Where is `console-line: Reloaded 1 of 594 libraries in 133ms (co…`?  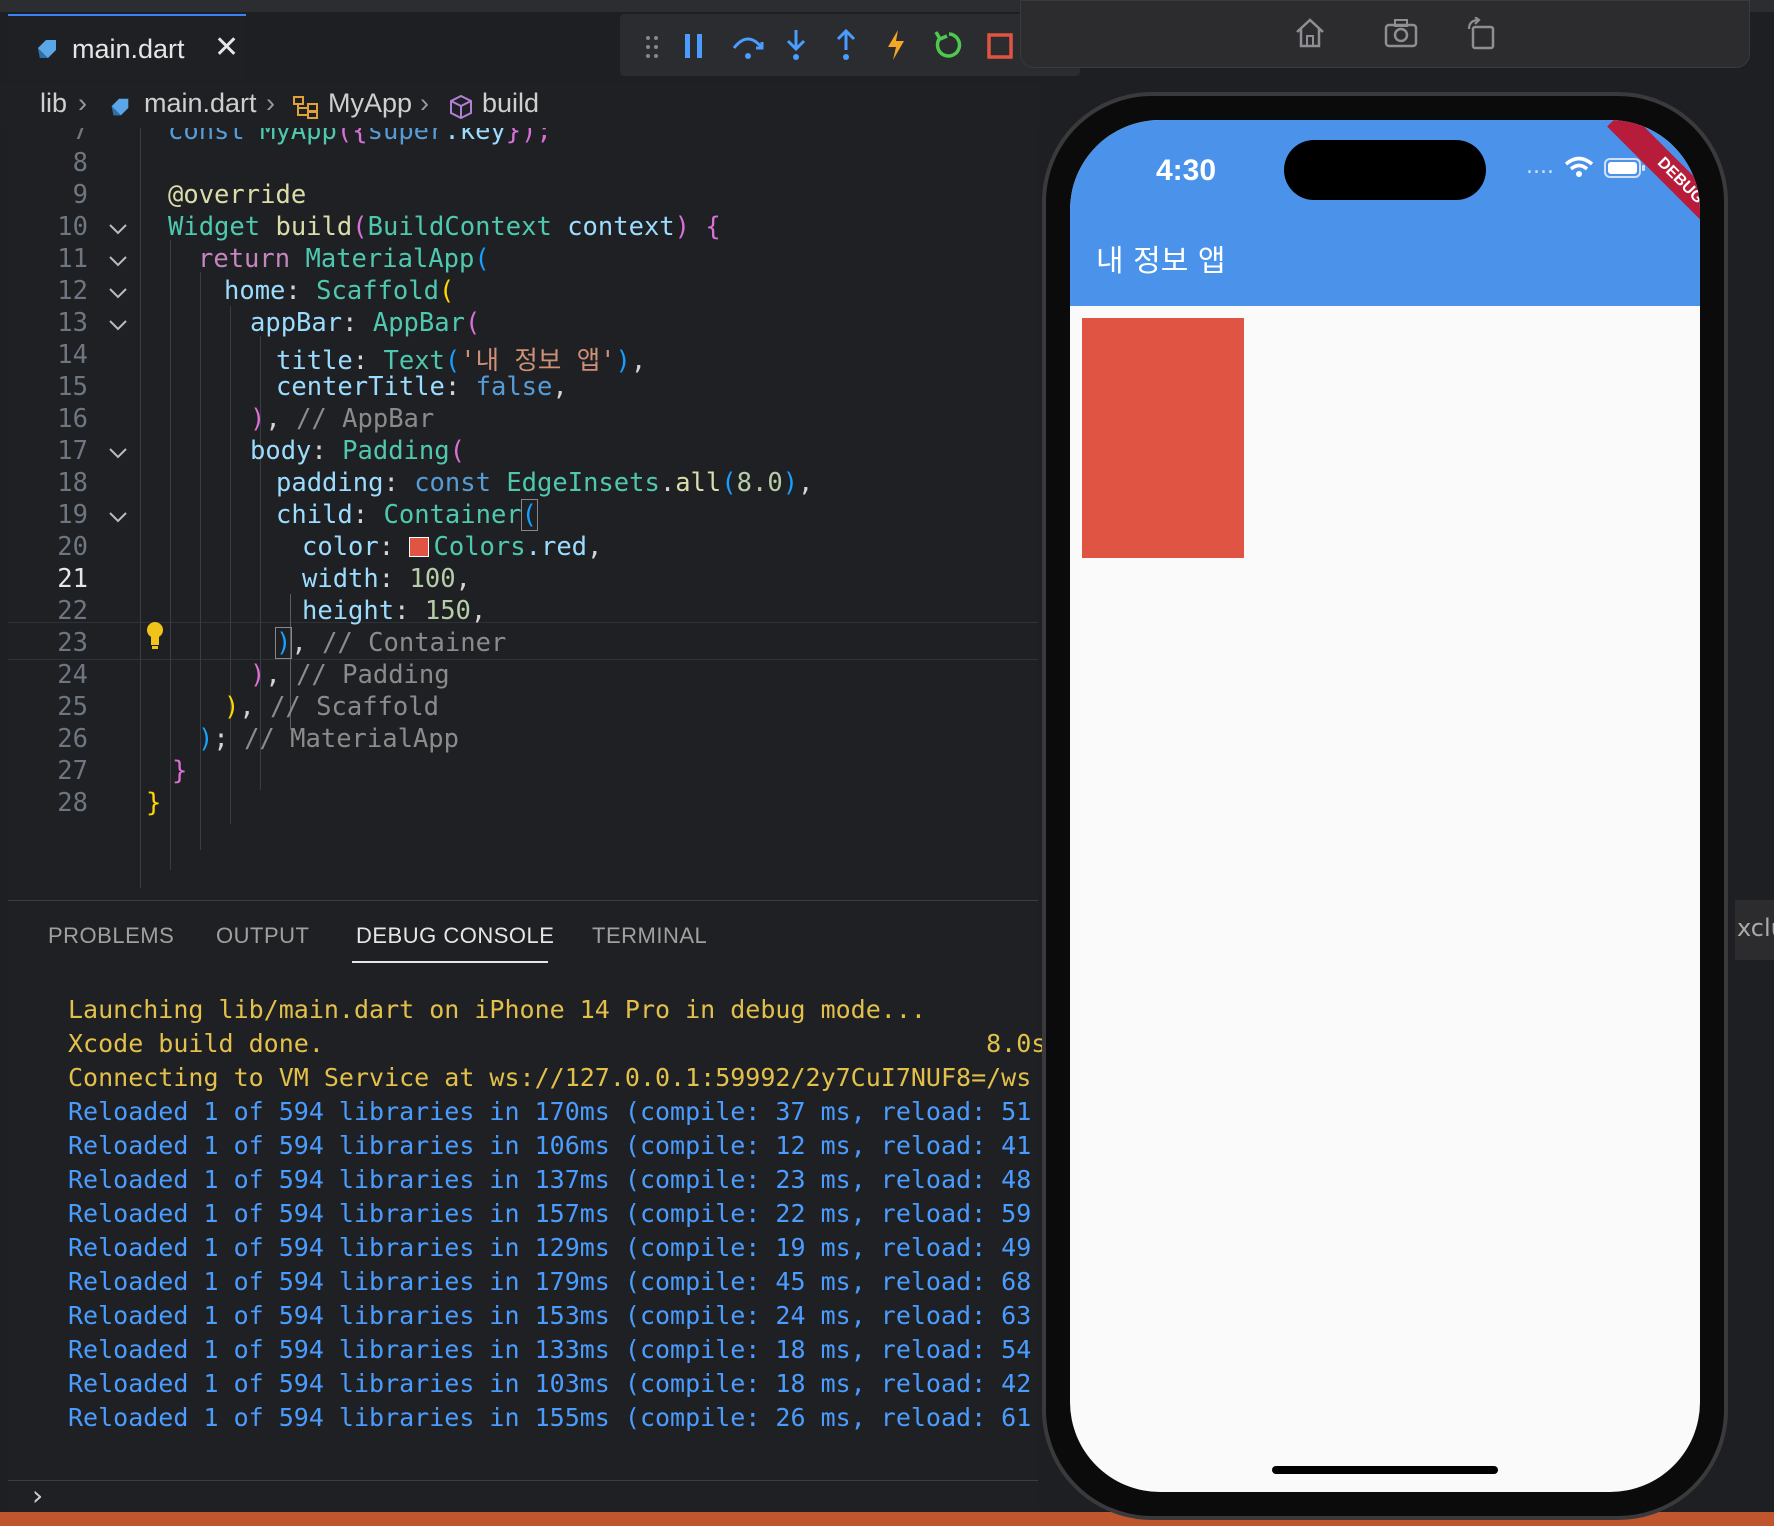
console-line: Reloaded 1 of 594 libraries in 133ms (co… is located at coordinates (580, 1349).